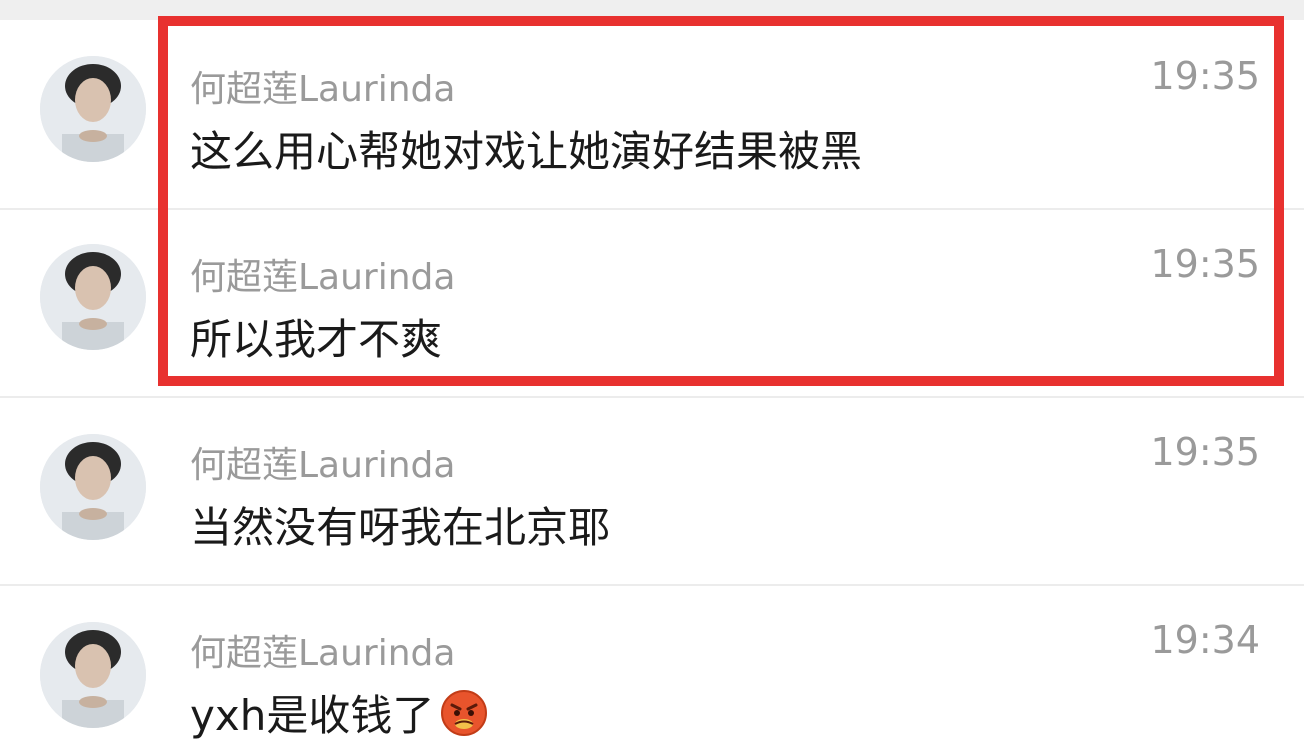 This screenshot has width=1304, height=746. Describe the element at coordinates (464, 713) in the screenshot. I see `angry-face-emoji-icon` at that location.